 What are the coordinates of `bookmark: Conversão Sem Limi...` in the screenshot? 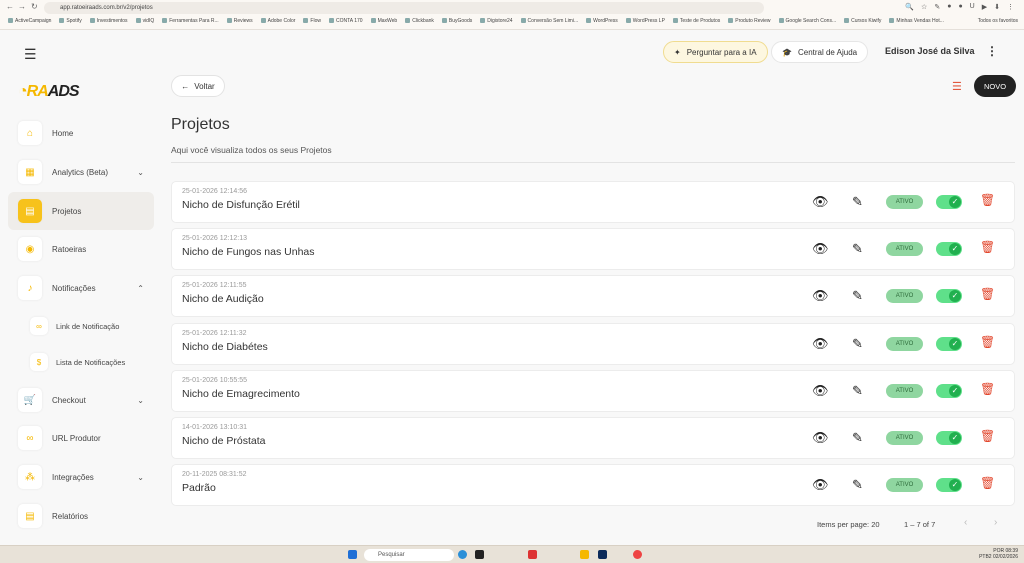 It's located at (550, 21).